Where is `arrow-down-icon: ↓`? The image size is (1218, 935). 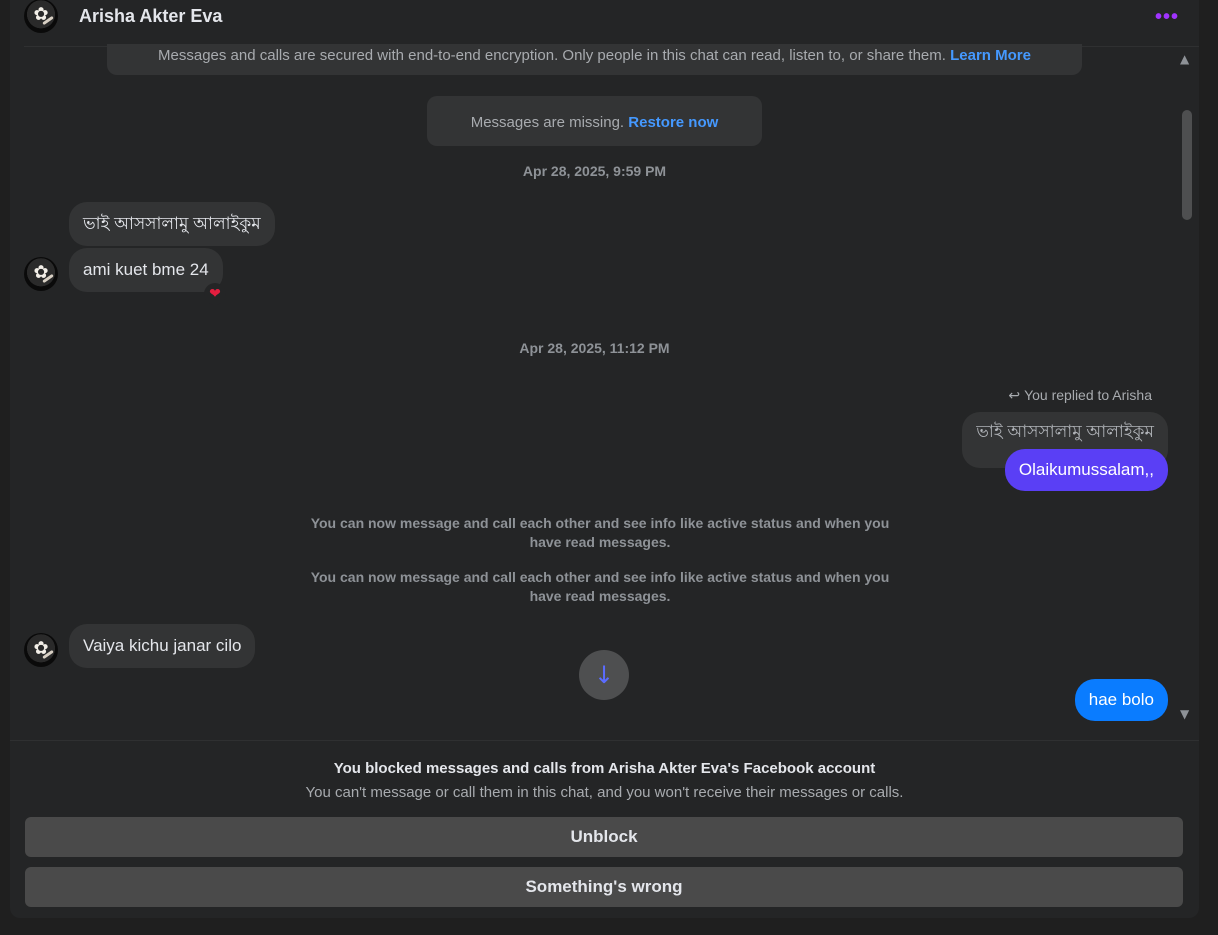 arrow-down-icon: ↓ is located at coordinates (604, 675).